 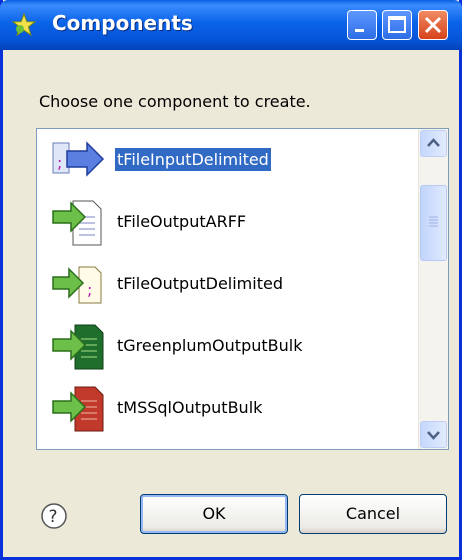 What do you see at coordinates (193, 159) in the screenshot?
I see `list-item-label: tFileInputDelimited` at bounding box center [193, 159].